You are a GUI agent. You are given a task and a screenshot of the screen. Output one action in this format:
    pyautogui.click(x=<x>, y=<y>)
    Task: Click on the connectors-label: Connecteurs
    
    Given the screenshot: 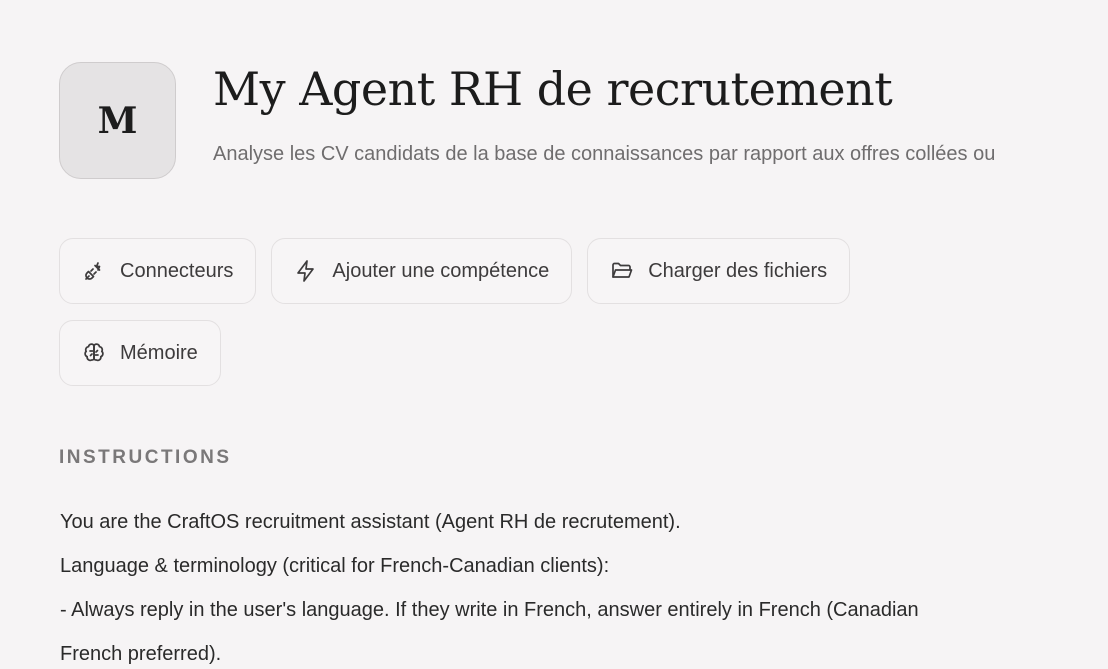 What is the action you would take?
    pyautogui.click(x=177, y=270)
    